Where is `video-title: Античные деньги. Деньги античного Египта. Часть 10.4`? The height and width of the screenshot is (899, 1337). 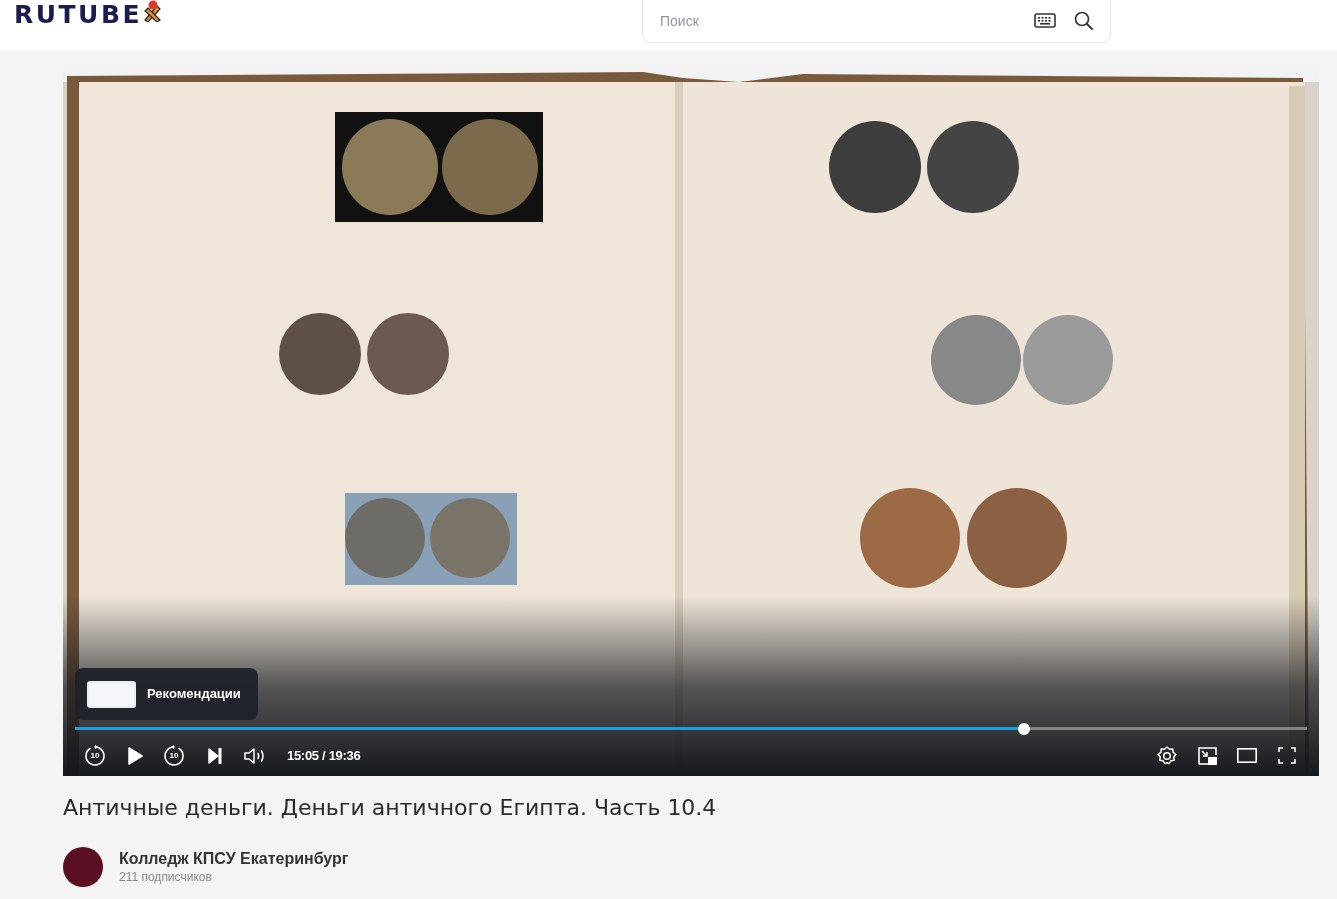 video-title: Античные деньги. Деньги античного Египта. Часть 10.4 is located at coordinates (390, 808).